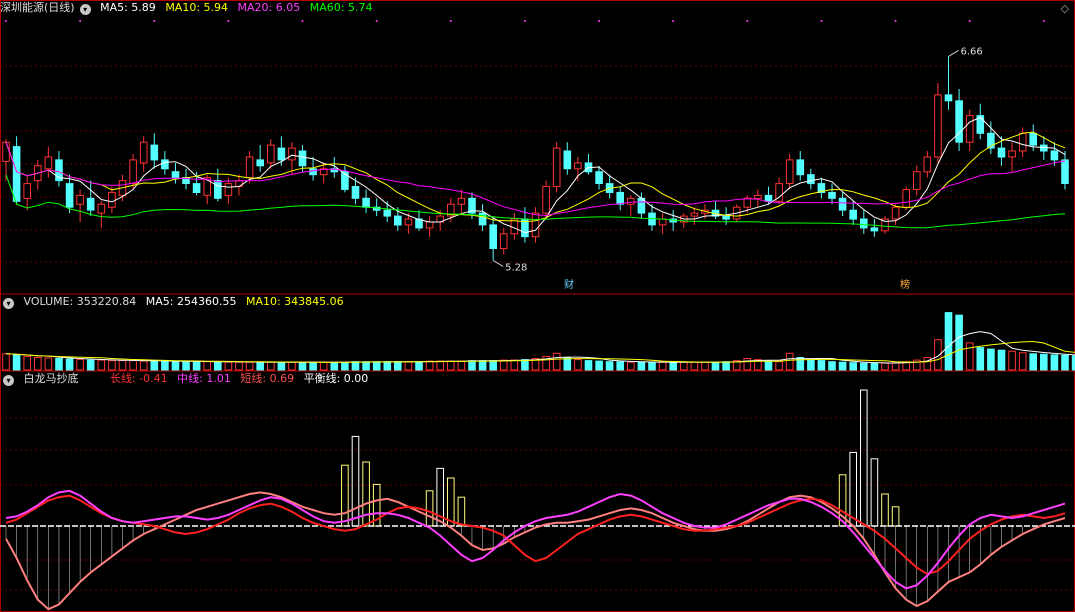  Describe the element at coordinates (8, 380) in the screenshot. I see `indicator-settings-icon: ▾` at that location.